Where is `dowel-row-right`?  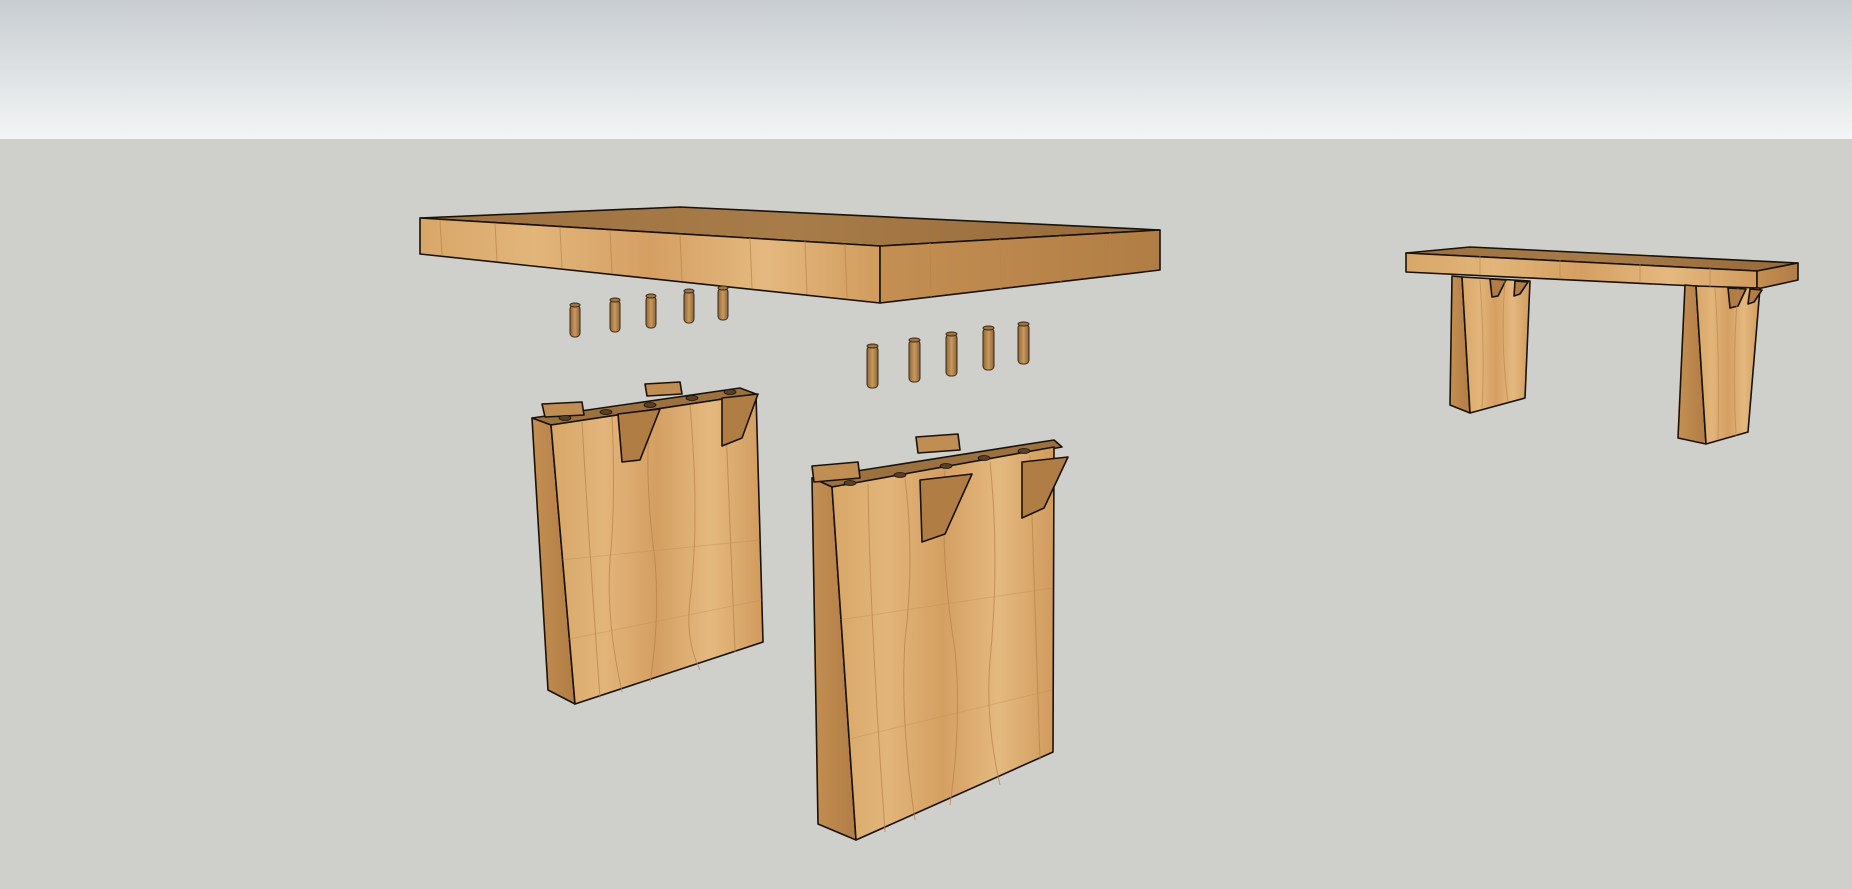 dowel-row-right is located at coordinates (948, 355).